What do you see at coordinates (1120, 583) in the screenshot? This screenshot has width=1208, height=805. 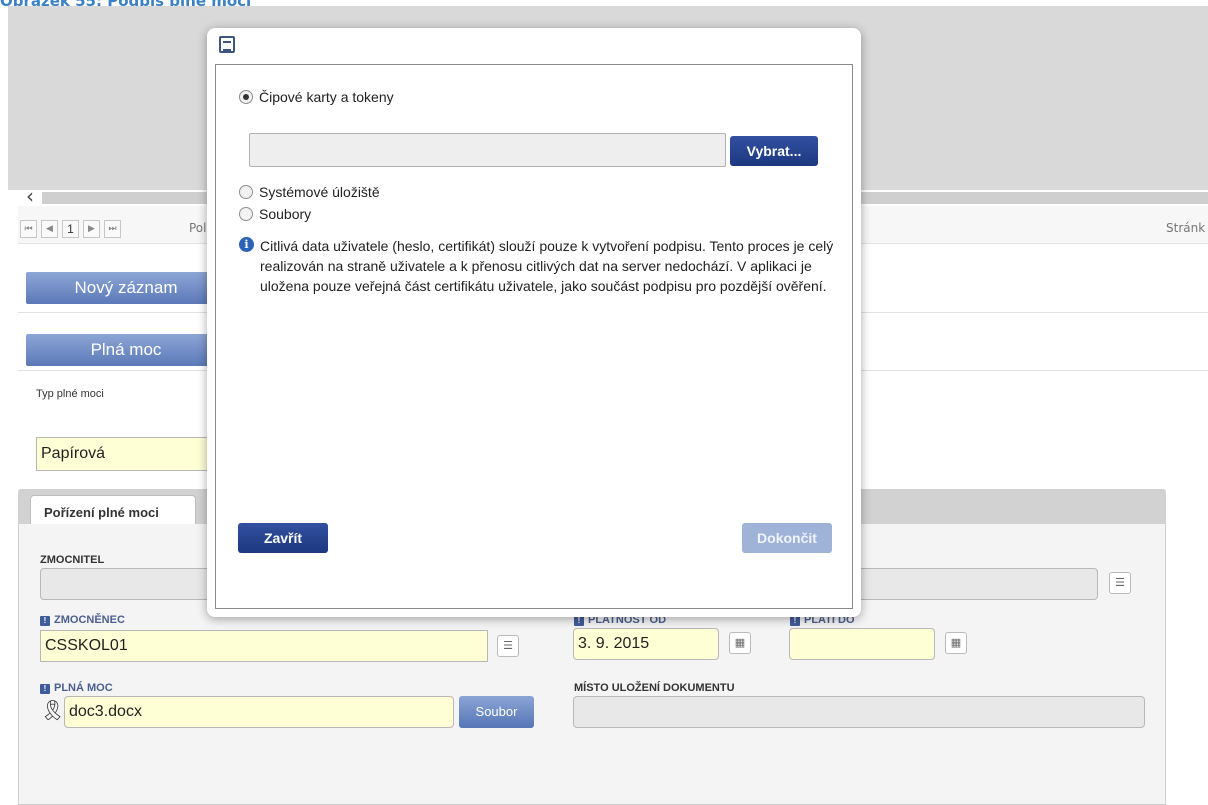 I see `zmocnitel-list-icon: ☰` at bounding box center [1120, 583].